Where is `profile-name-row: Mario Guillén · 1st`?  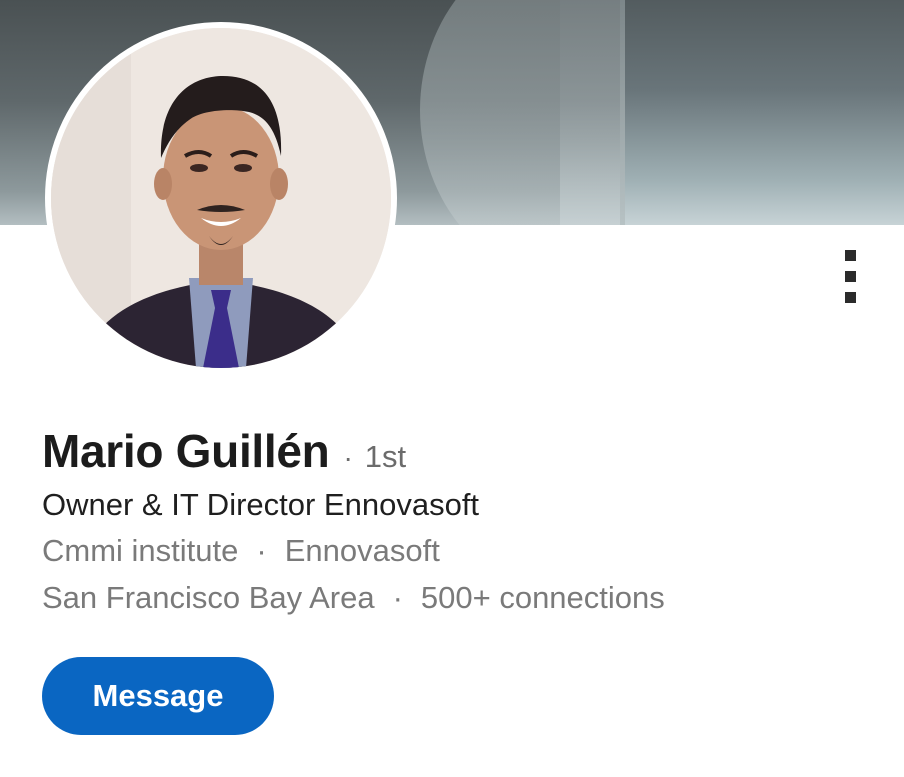 profile-name-row: Mario Guillén · 1st is located at coordinates (224, 451).